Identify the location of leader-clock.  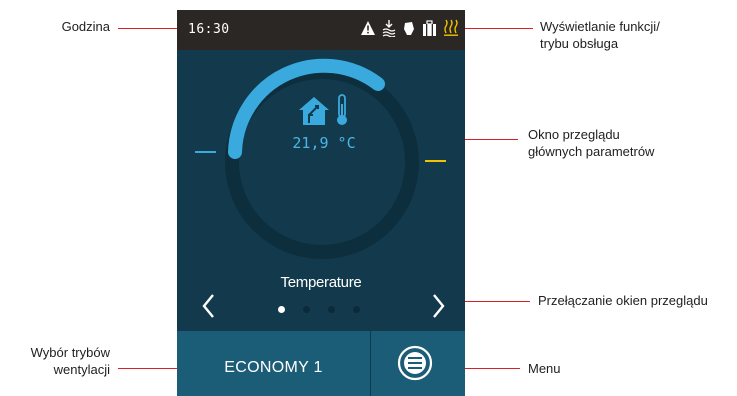
(150, 28).